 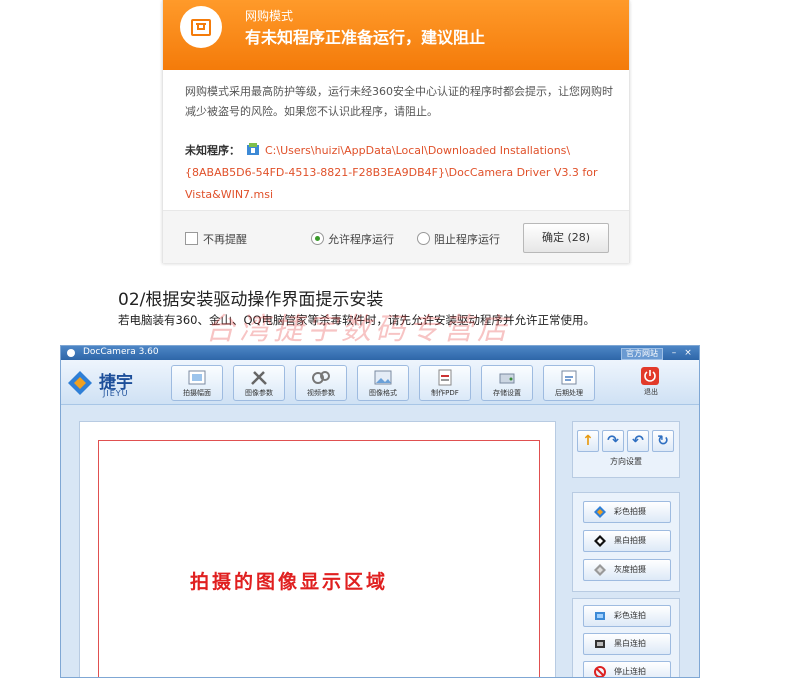 I want to click on rotate-180-button: ↻, so click(x=663, y=441).